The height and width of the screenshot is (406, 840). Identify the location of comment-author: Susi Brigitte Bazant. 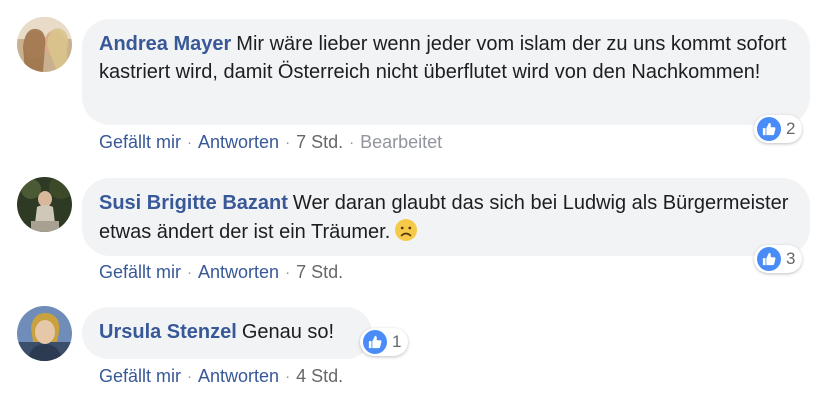
(193, 203).